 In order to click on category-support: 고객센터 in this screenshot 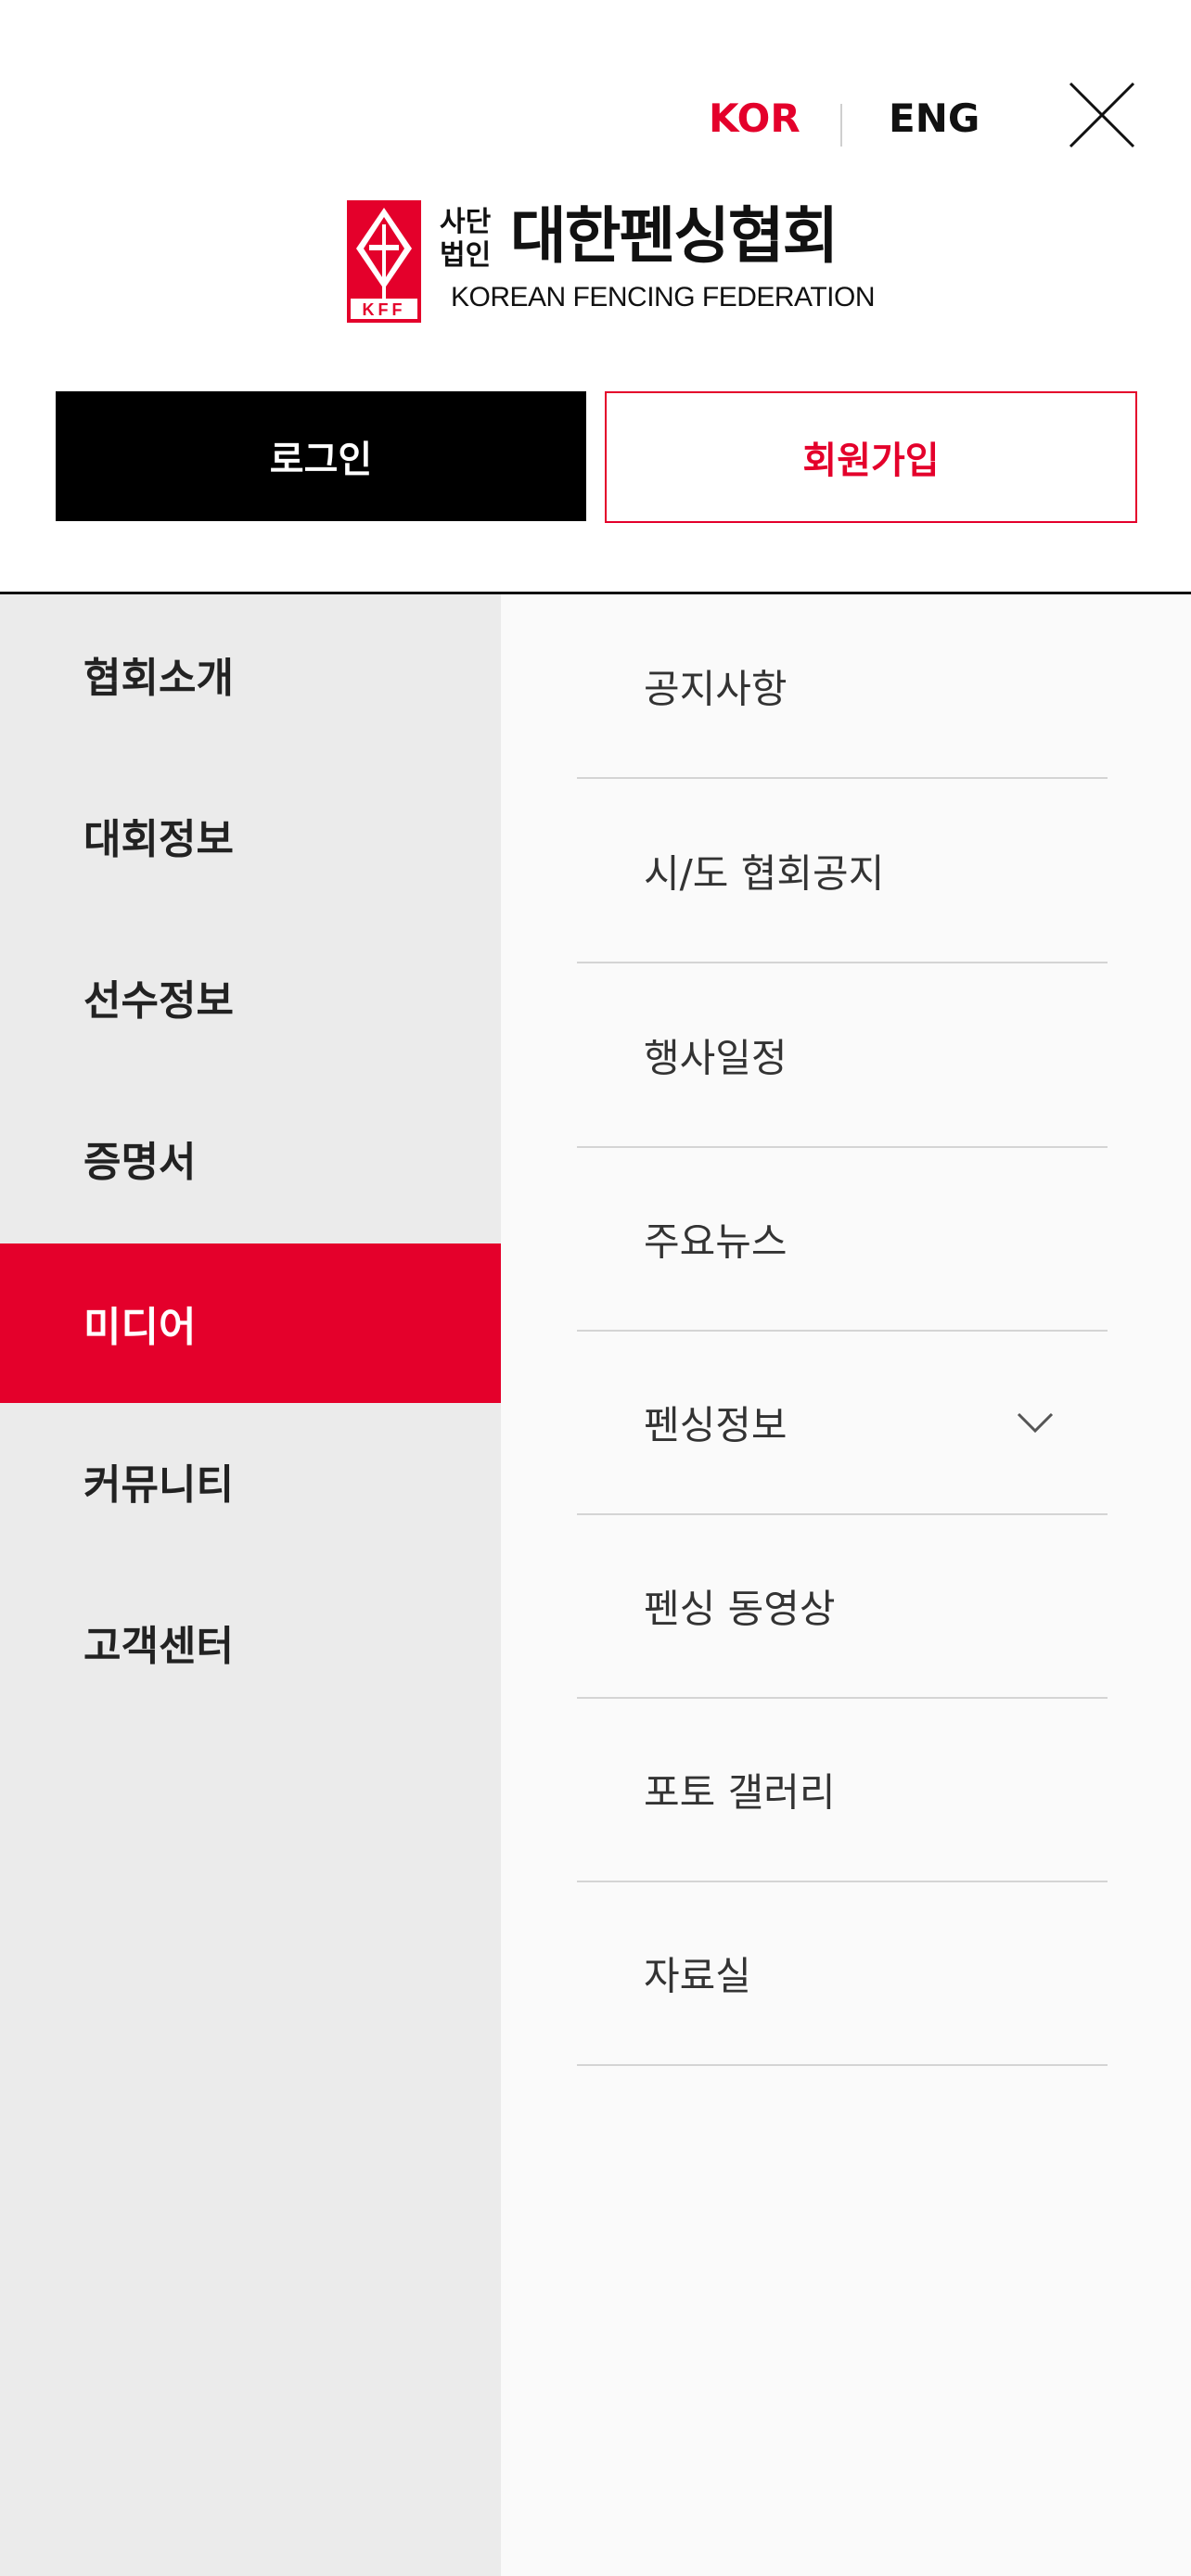, I will do `click(250, 1642)`.